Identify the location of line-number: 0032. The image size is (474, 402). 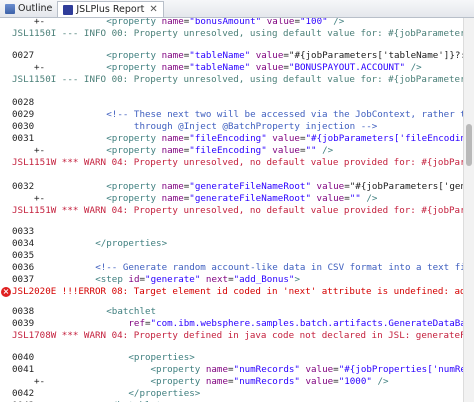
(23, 186).